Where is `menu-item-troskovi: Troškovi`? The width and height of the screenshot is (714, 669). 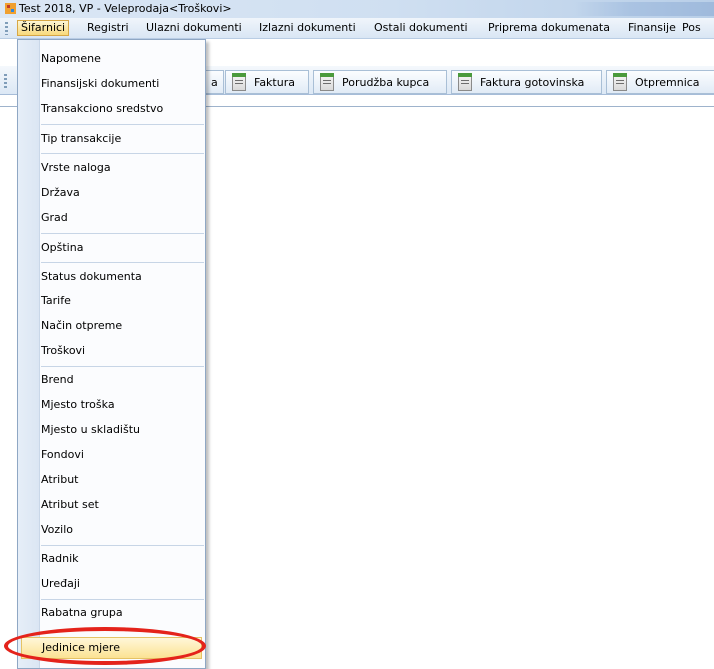
menu-item-troskovi: Troškovi is located at coordinates (63, 351).